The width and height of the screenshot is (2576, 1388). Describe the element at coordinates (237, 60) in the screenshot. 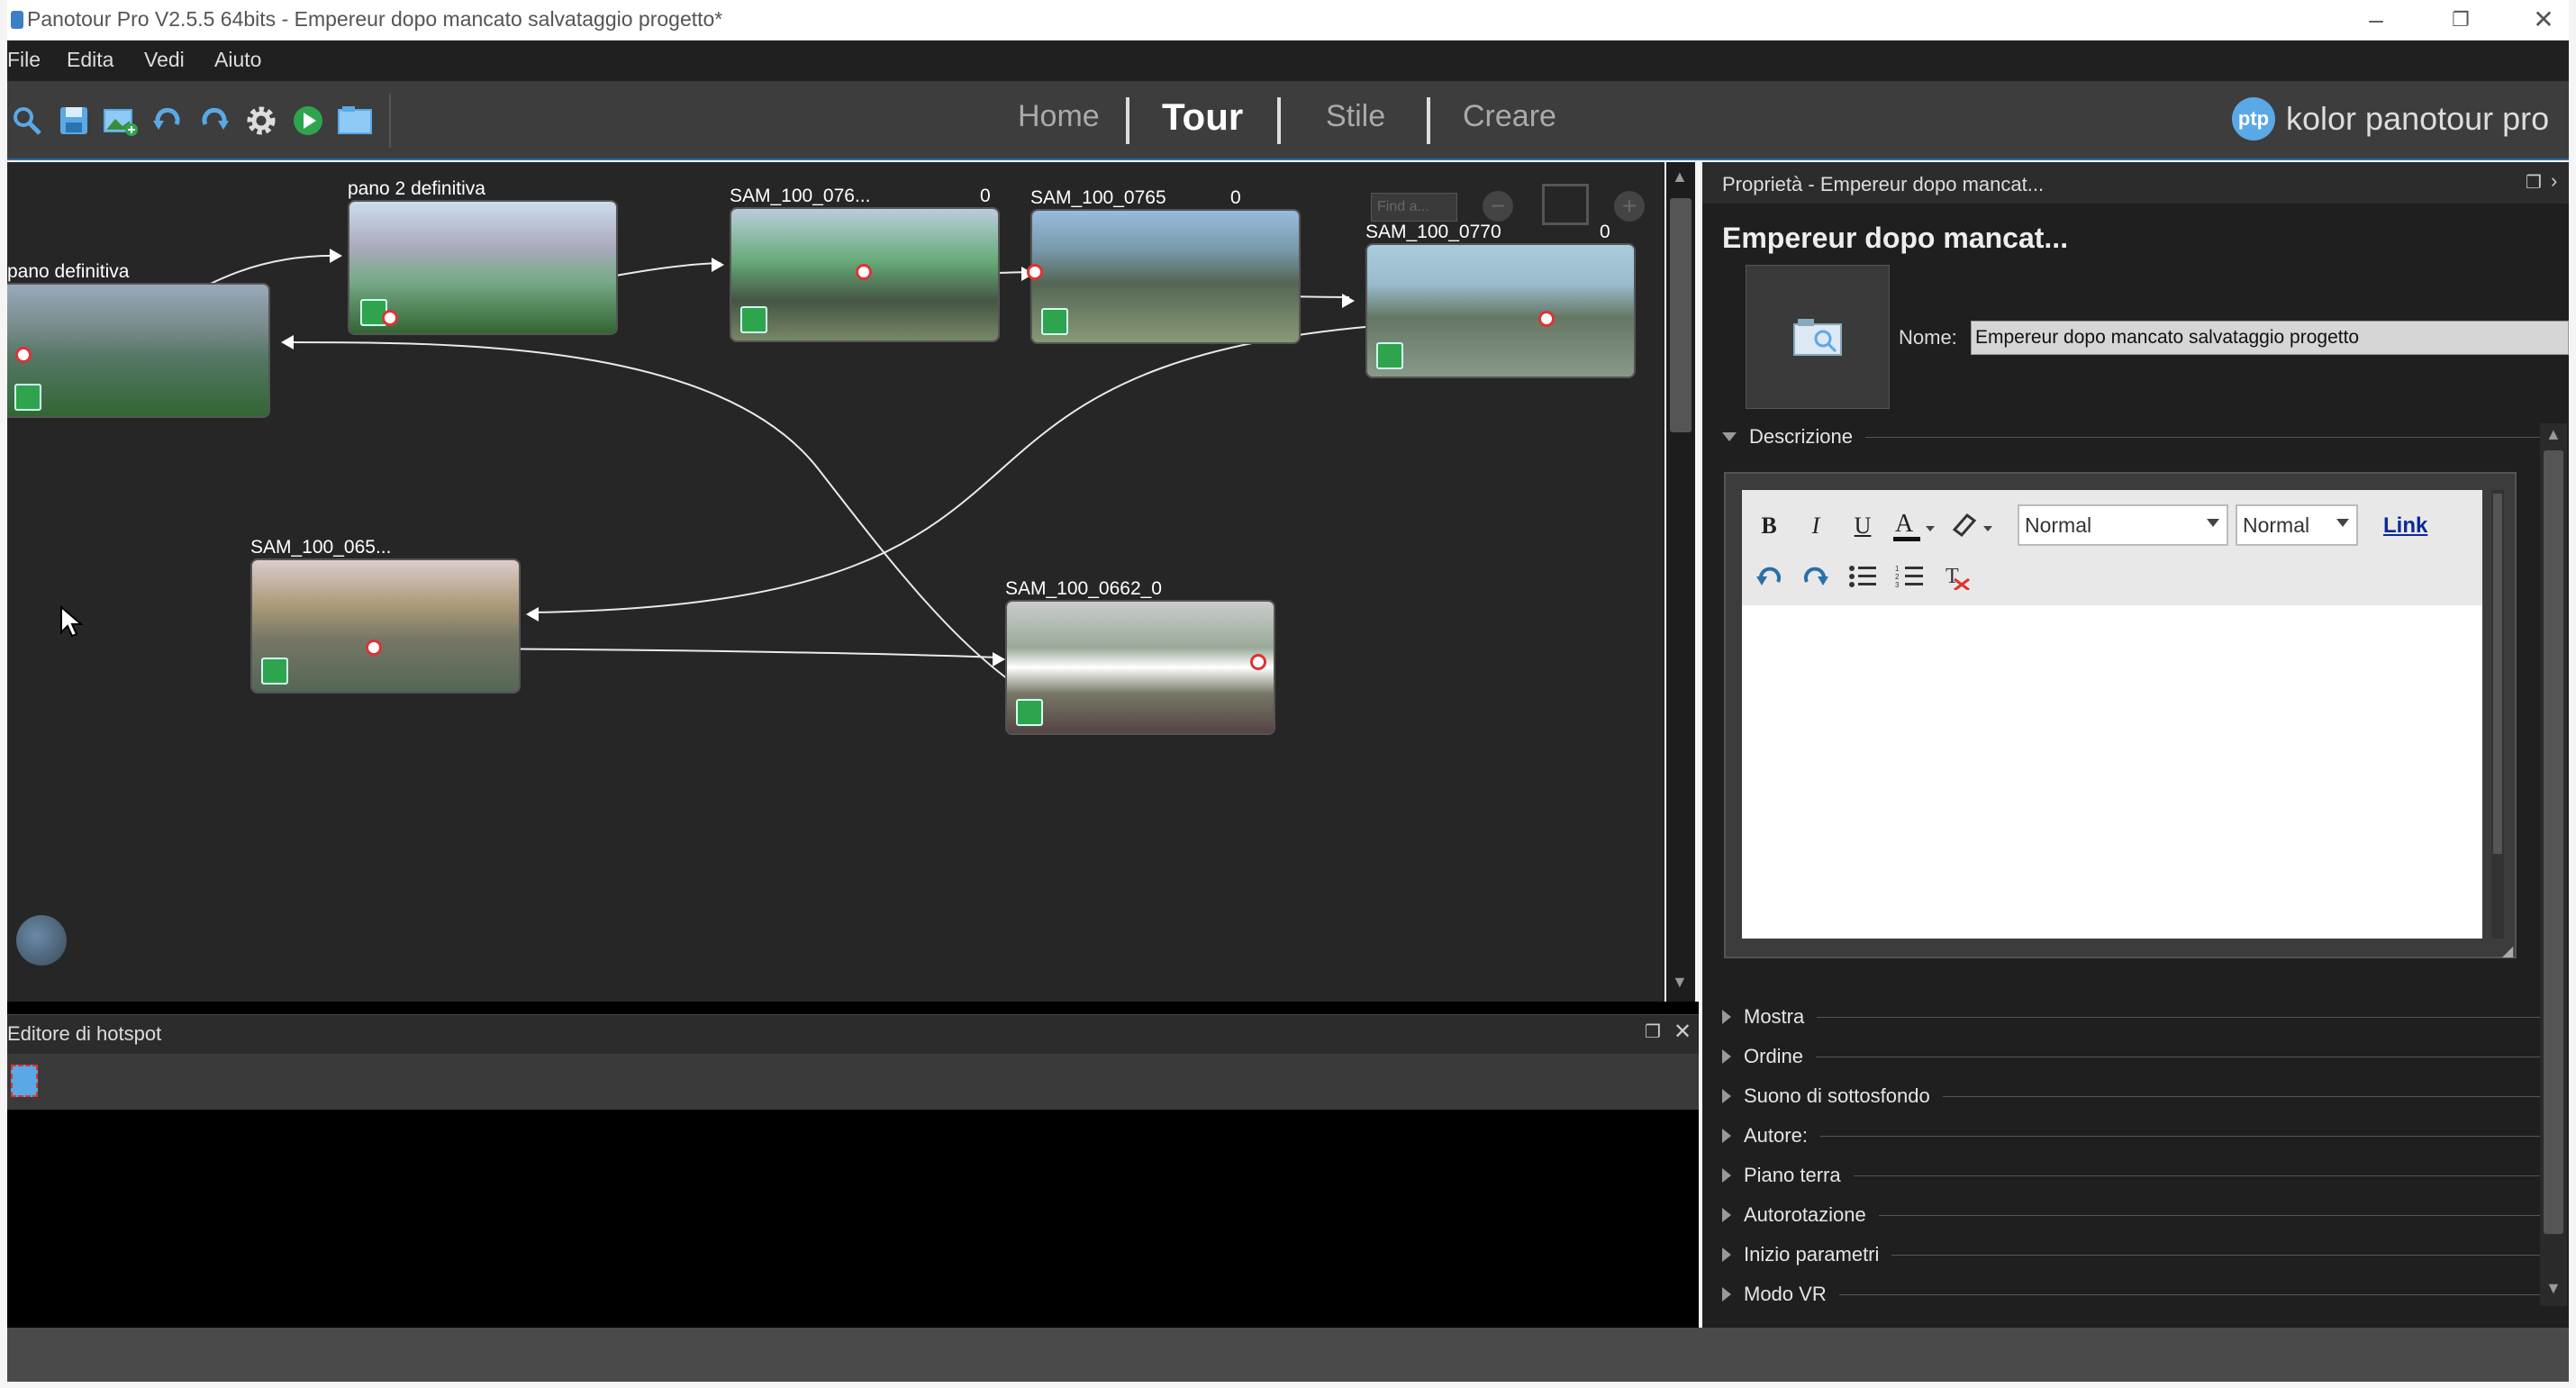

I see `menu-aiuto: Aiuto` at that location.